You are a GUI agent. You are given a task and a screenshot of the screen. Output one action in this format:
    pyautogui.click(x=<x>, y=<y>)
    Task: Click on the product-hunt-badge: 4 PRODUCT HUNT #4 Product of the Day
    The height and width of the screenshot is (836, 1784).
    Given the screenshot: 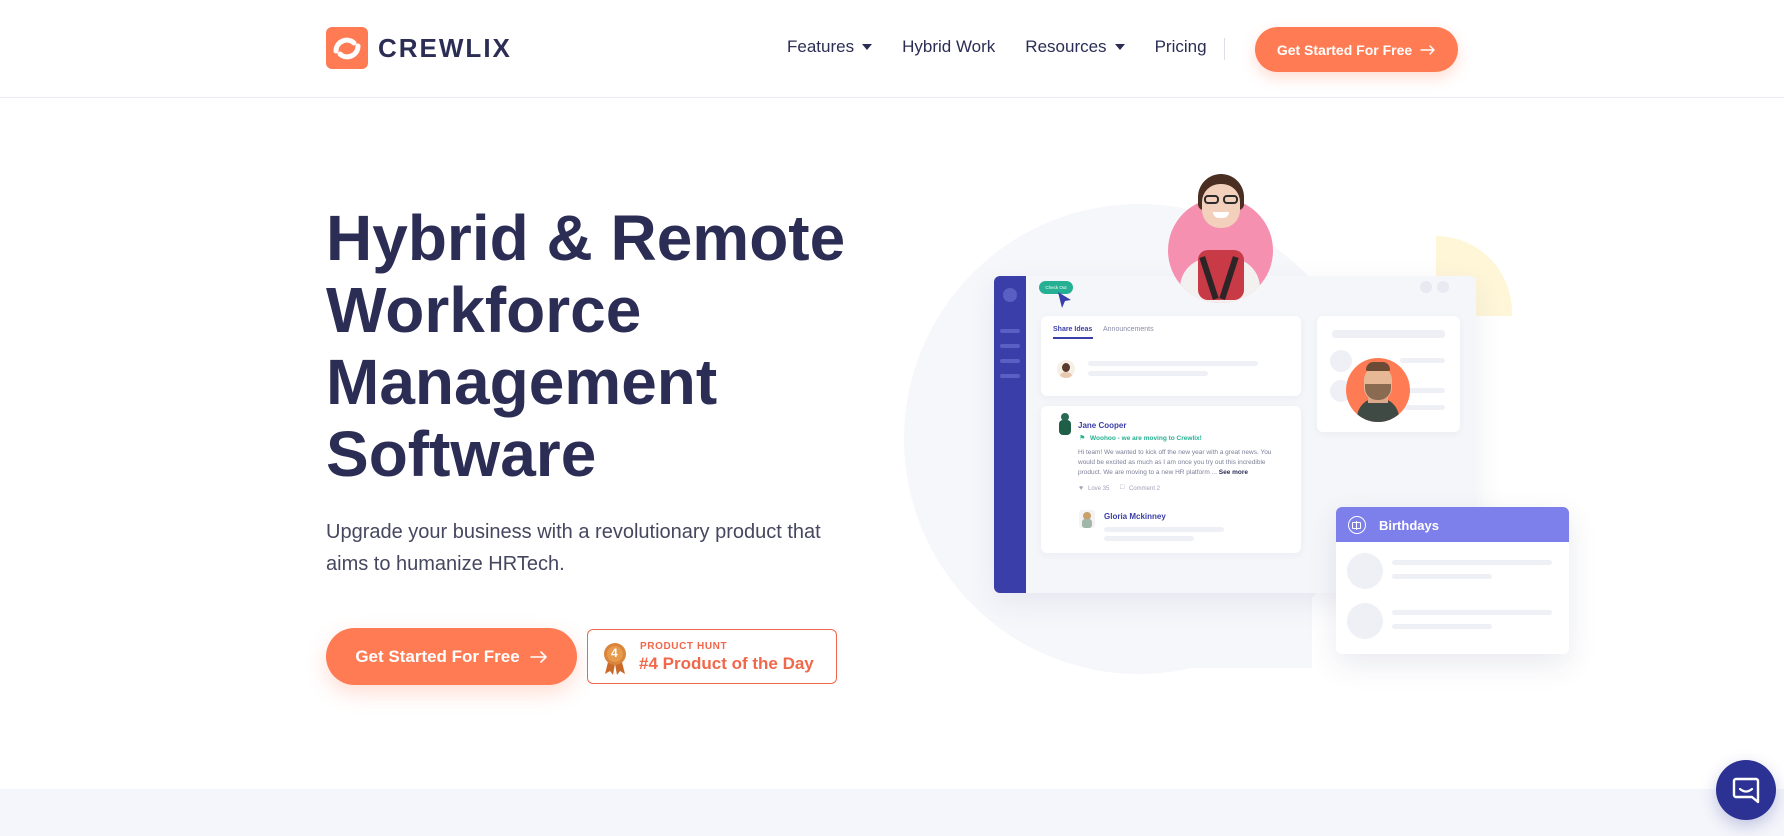 What is the action you would take?
    pyautogui.click(x=712, y=656)
    